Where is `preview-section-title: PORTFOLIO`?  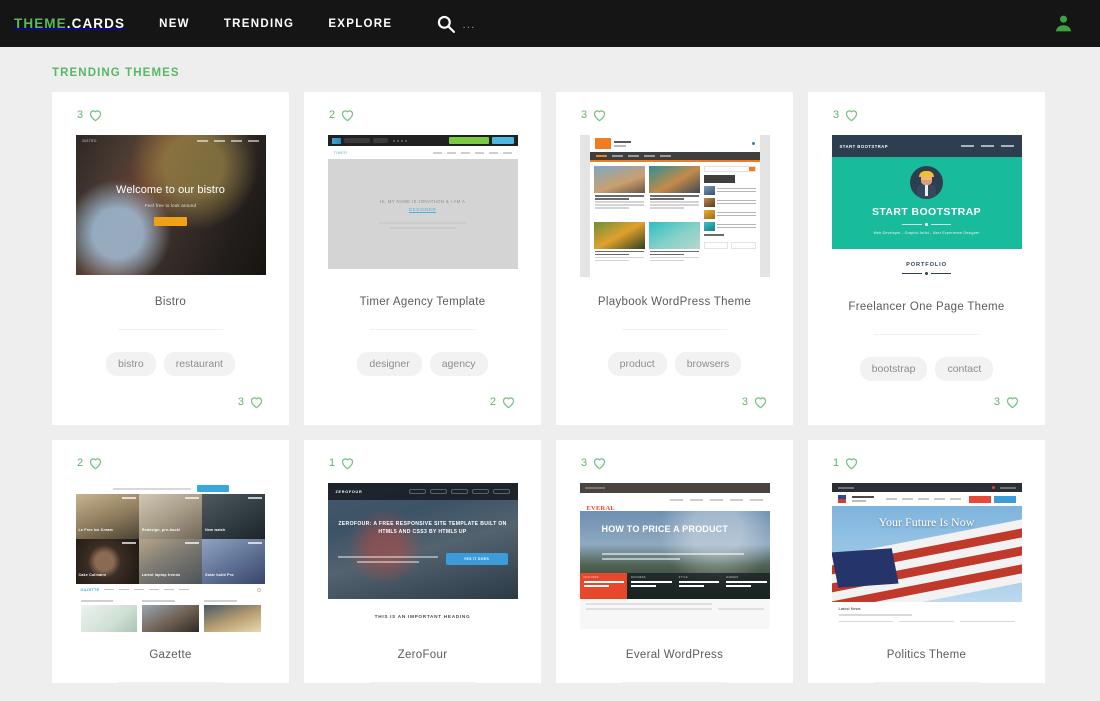
preview-section-title: PORTFOLIO is located at coordinates (926, 265).